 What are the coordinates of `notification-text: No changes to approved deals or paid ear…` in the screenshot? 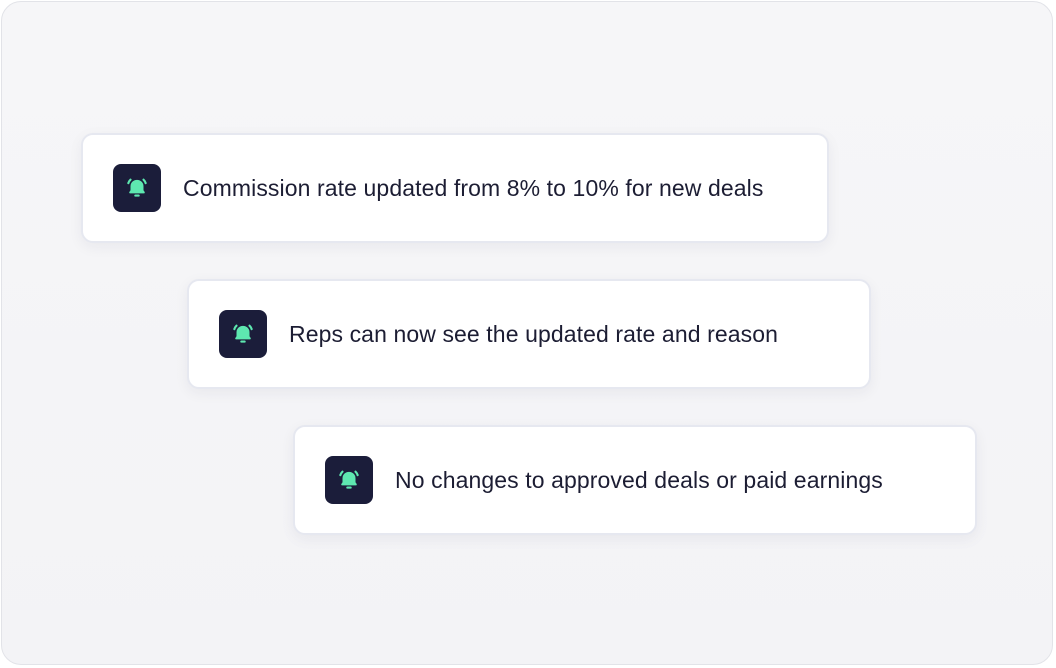 It's located at (639, 479).